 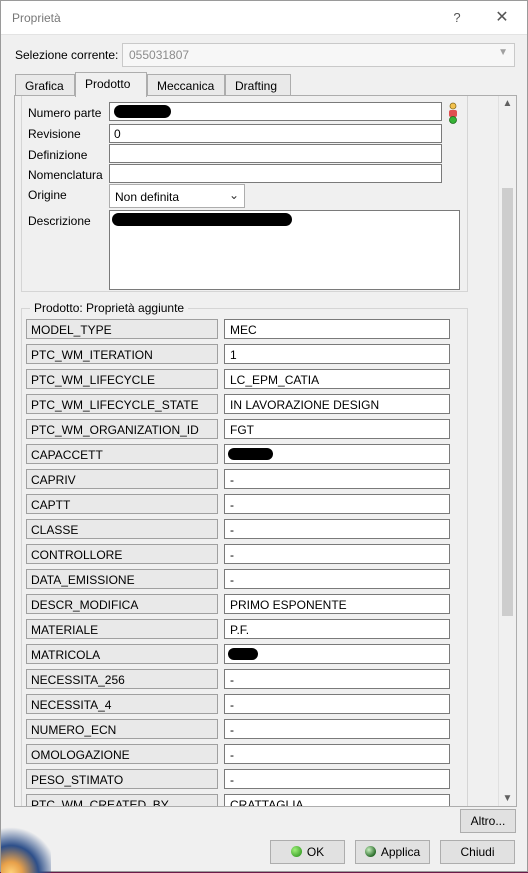 I want to click on property-row: PTC_WM_LIFECYCLE LC_EPM_CATIA, so click(x=238, y=379).